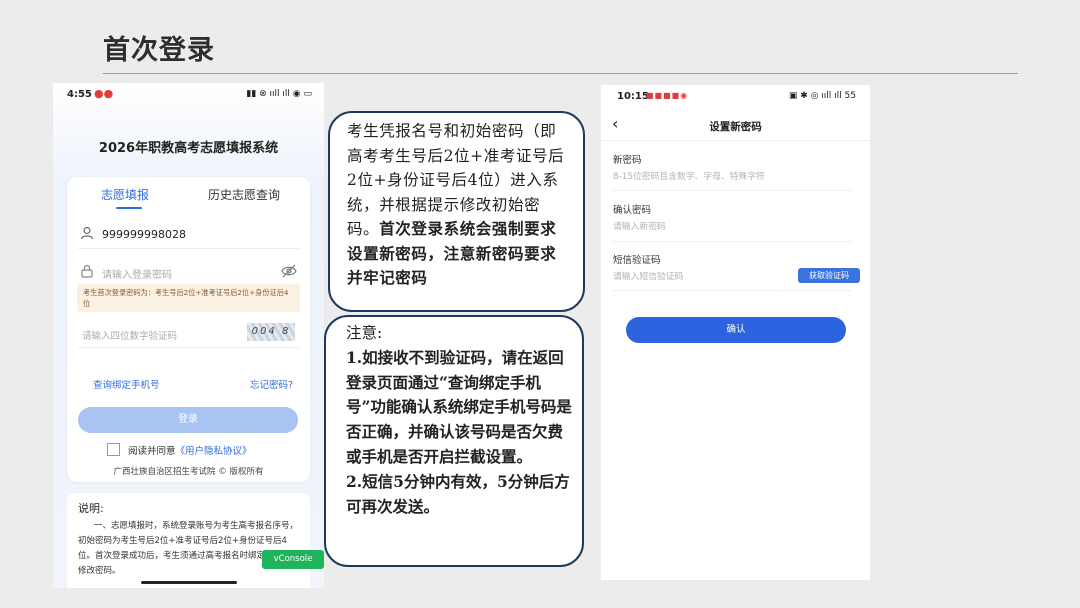 The image size is (1080, 608). What do you see at coordinates (648, 275) in the screenshot?
I see `sms-code-input: 请输入短信验证码` at bounding box center [648, 275].